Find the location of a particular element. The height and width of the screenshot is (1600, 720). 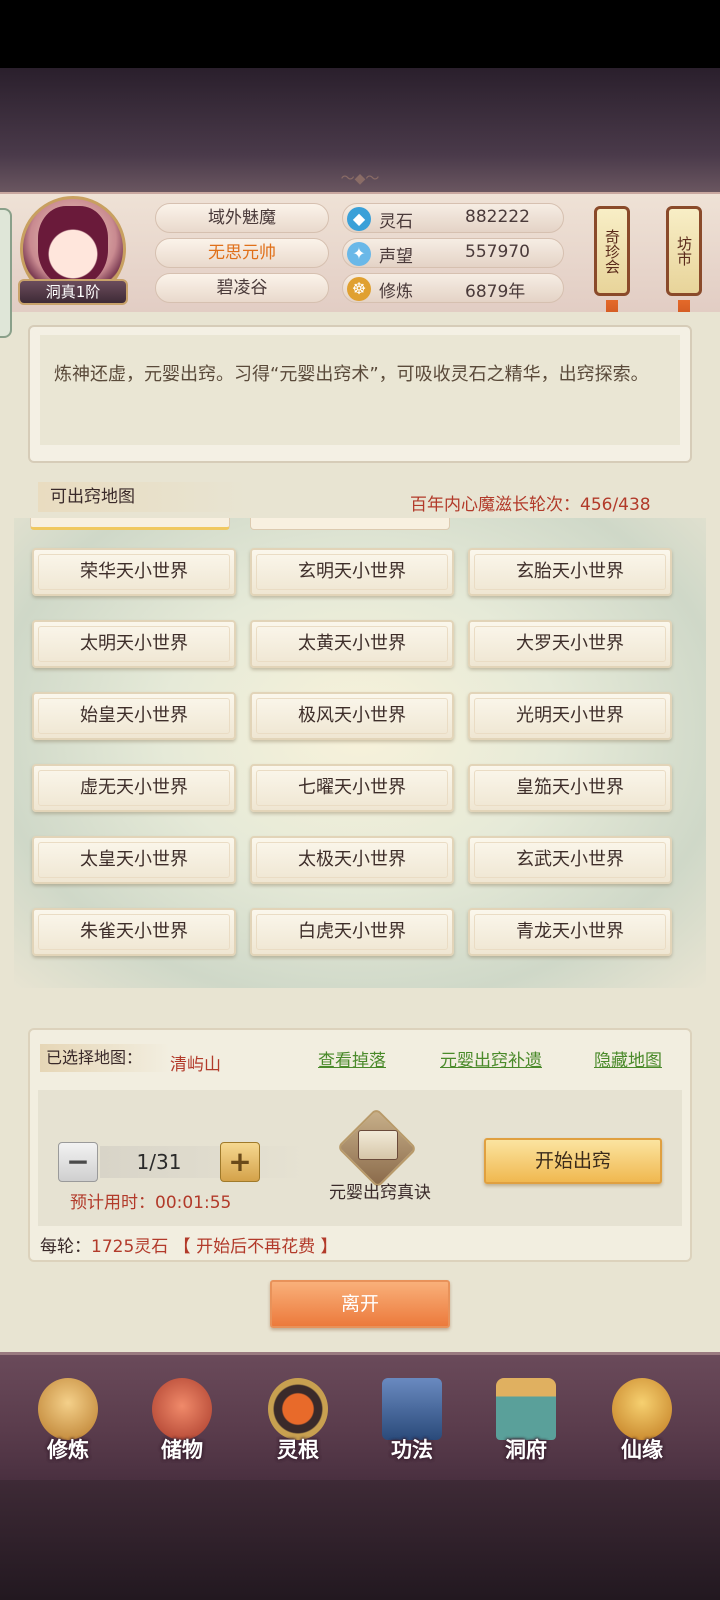

decrease-button: − is located at coordinates (78, 1162).